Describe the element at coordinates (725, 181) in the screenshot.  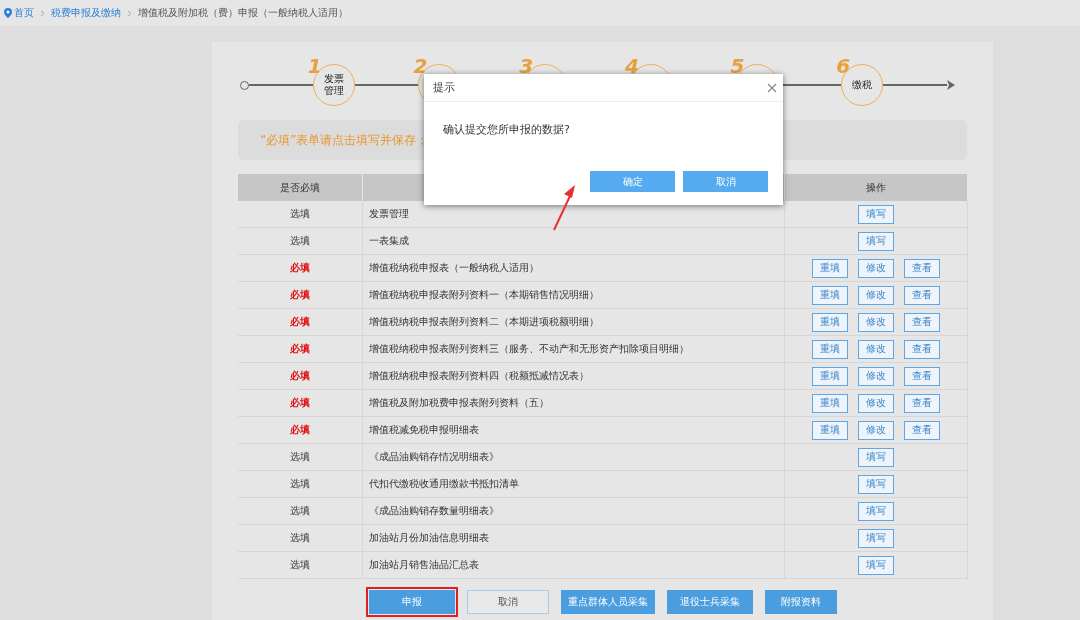
I see `dialog-button: 取消` at that location.